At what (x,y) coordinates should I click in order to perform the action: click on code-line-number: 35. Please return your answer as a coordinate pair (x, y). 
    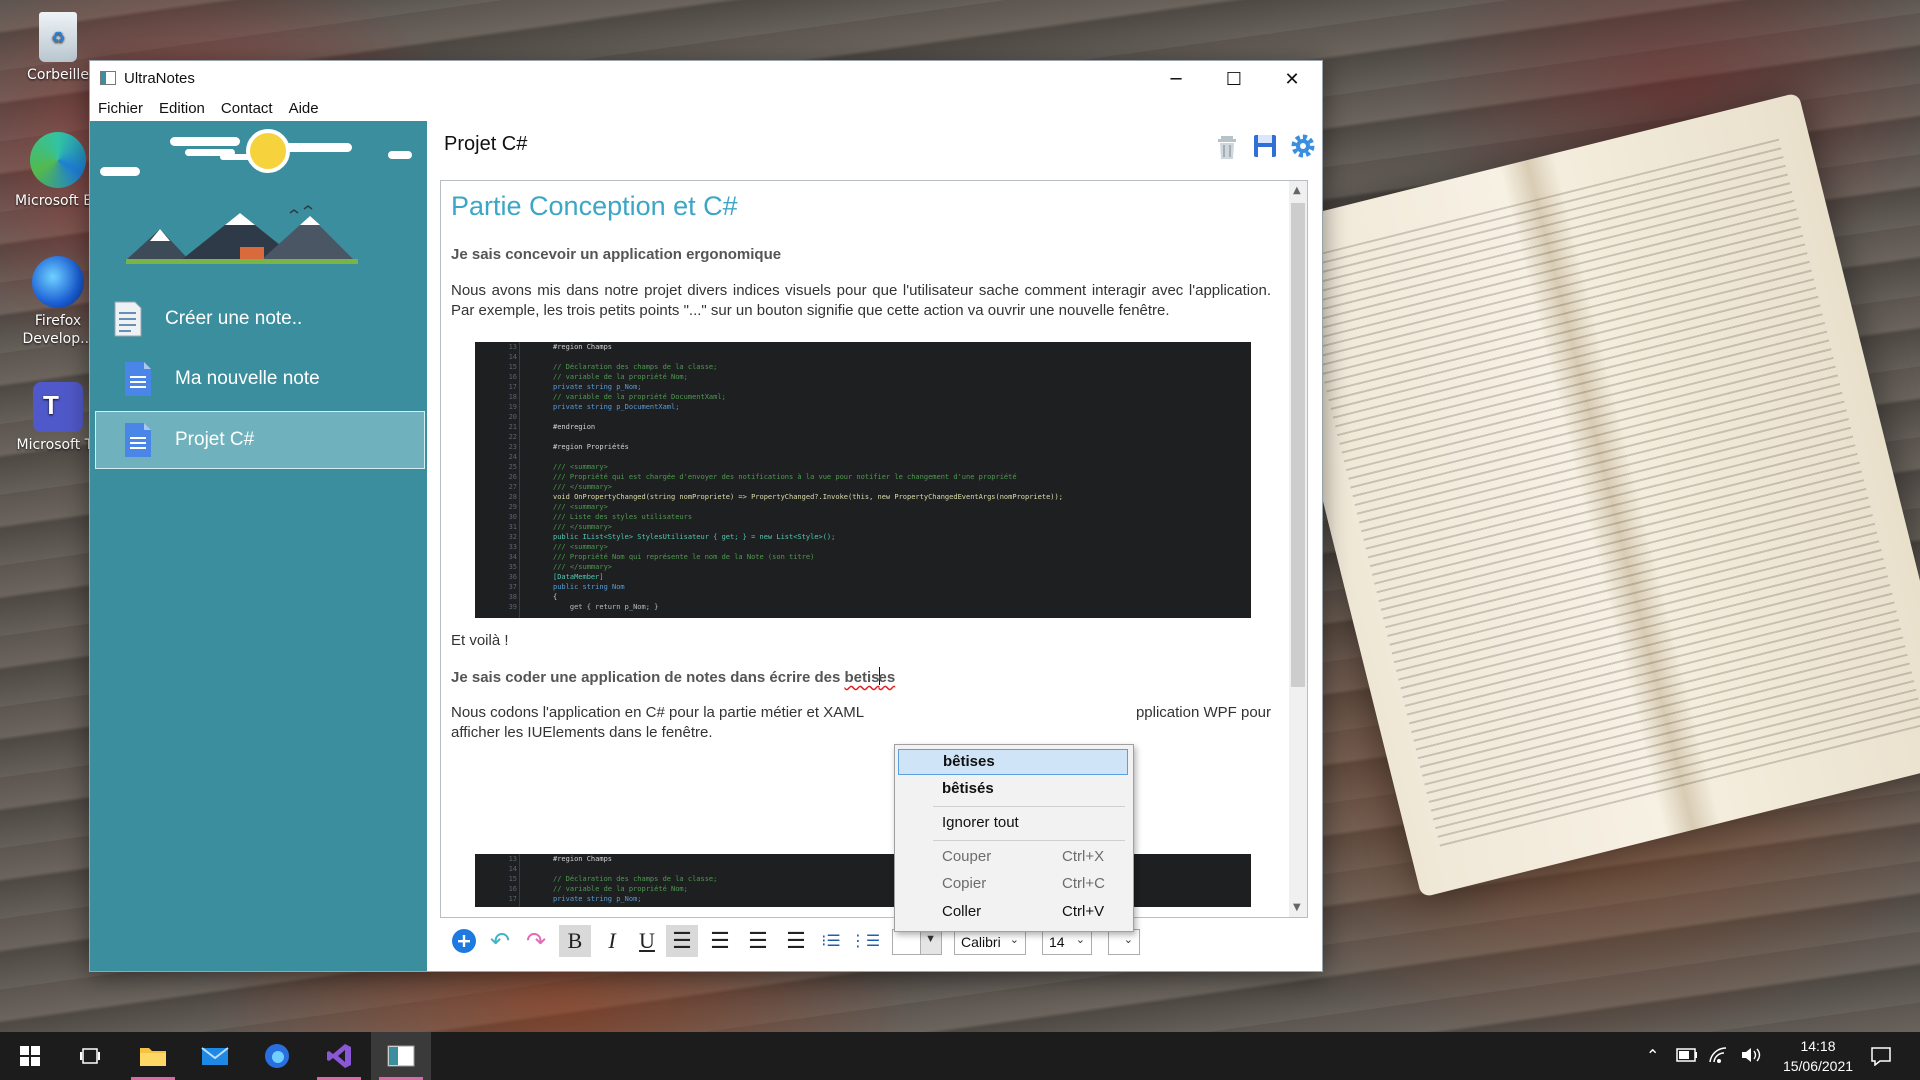
    Looking at the image, I should click on (512, 567).